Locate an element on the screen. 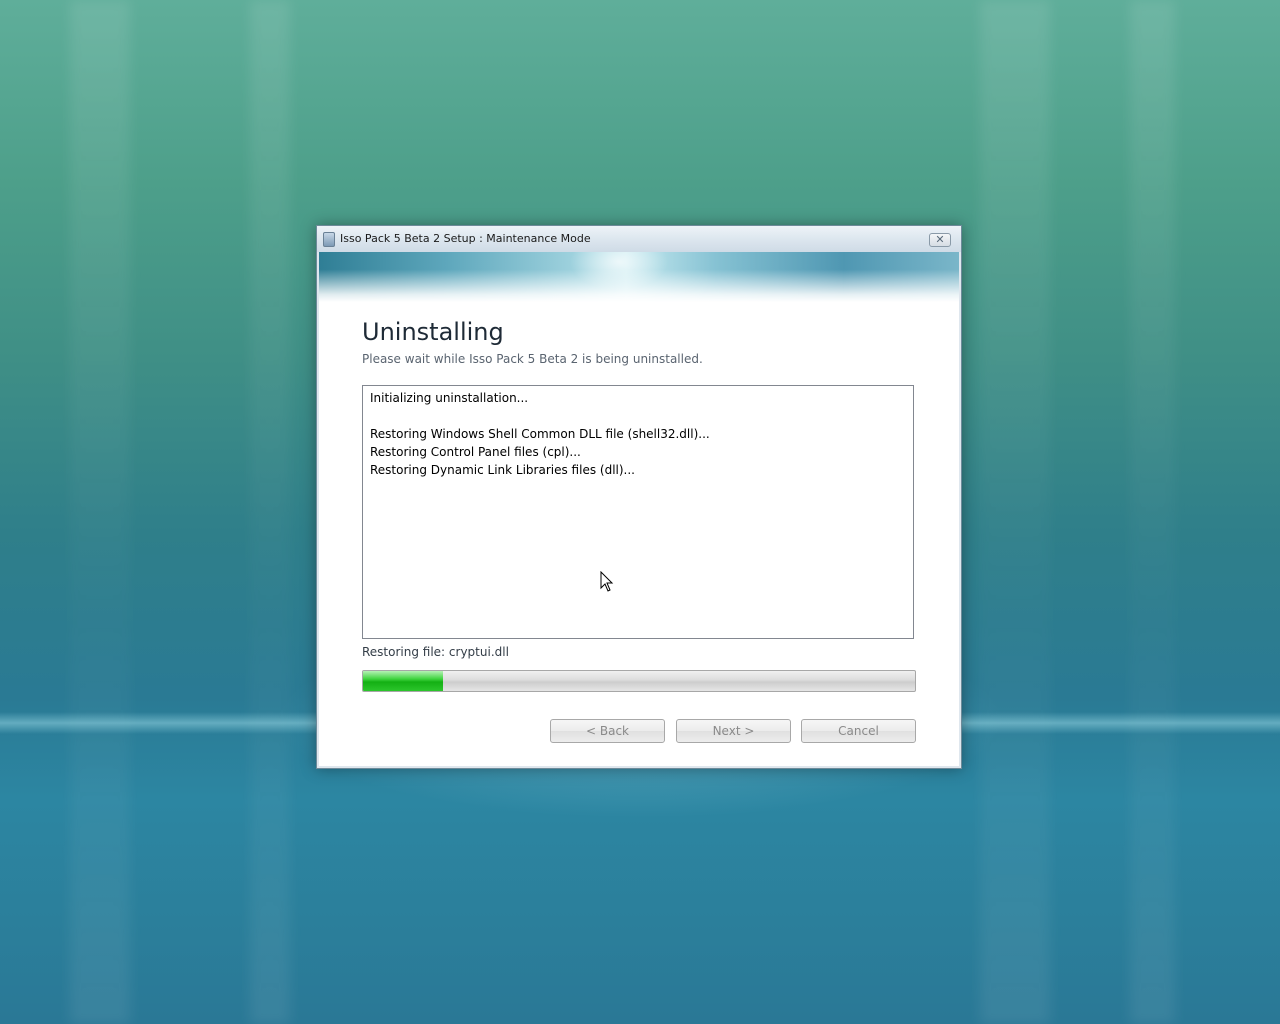 The image size is (1280, 1024). back-button: < Back is located at coordinates (607, 731).